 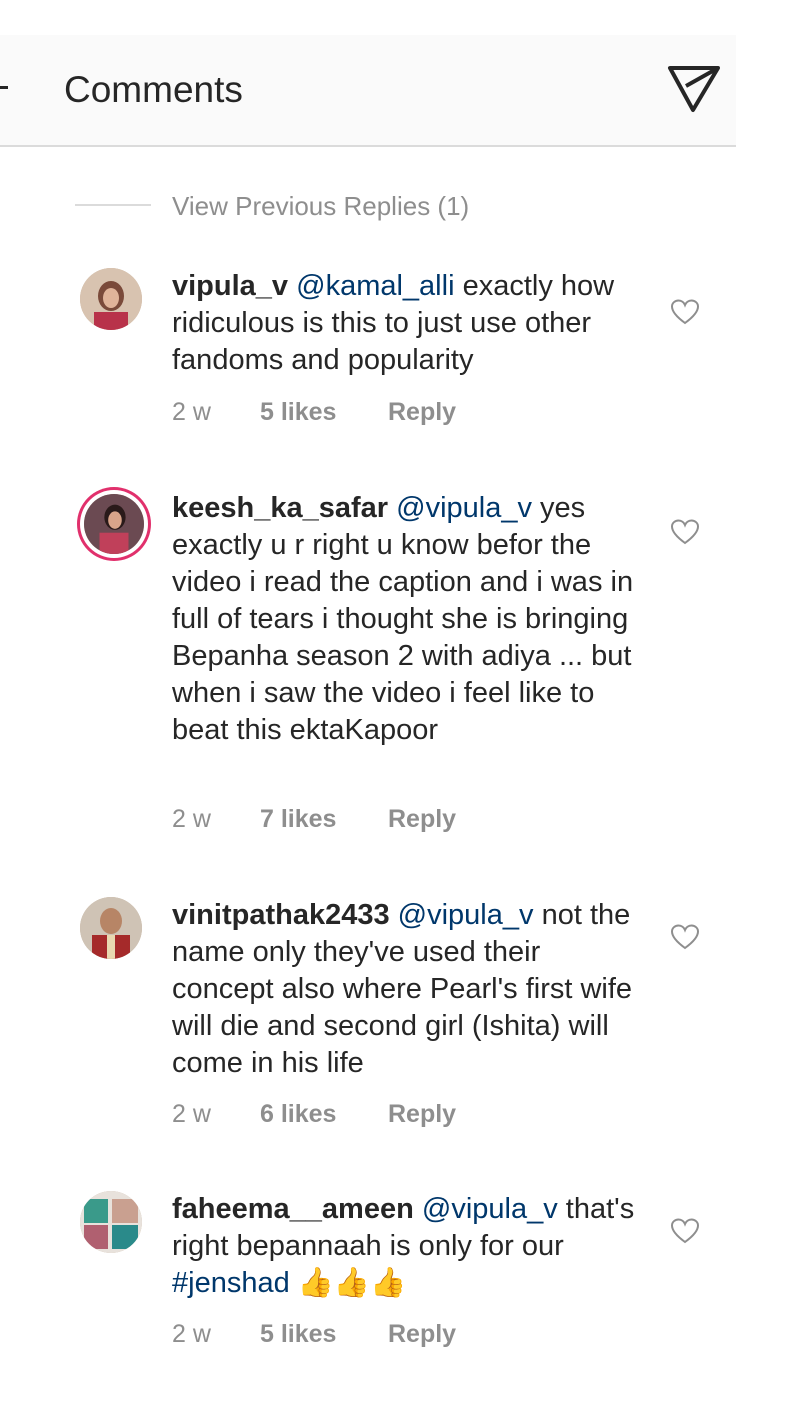 What do you see at coordinates (375, 286) in the screenshot?
I see `comment-mention: @kamal_alli` at bounding box center [375, 286].